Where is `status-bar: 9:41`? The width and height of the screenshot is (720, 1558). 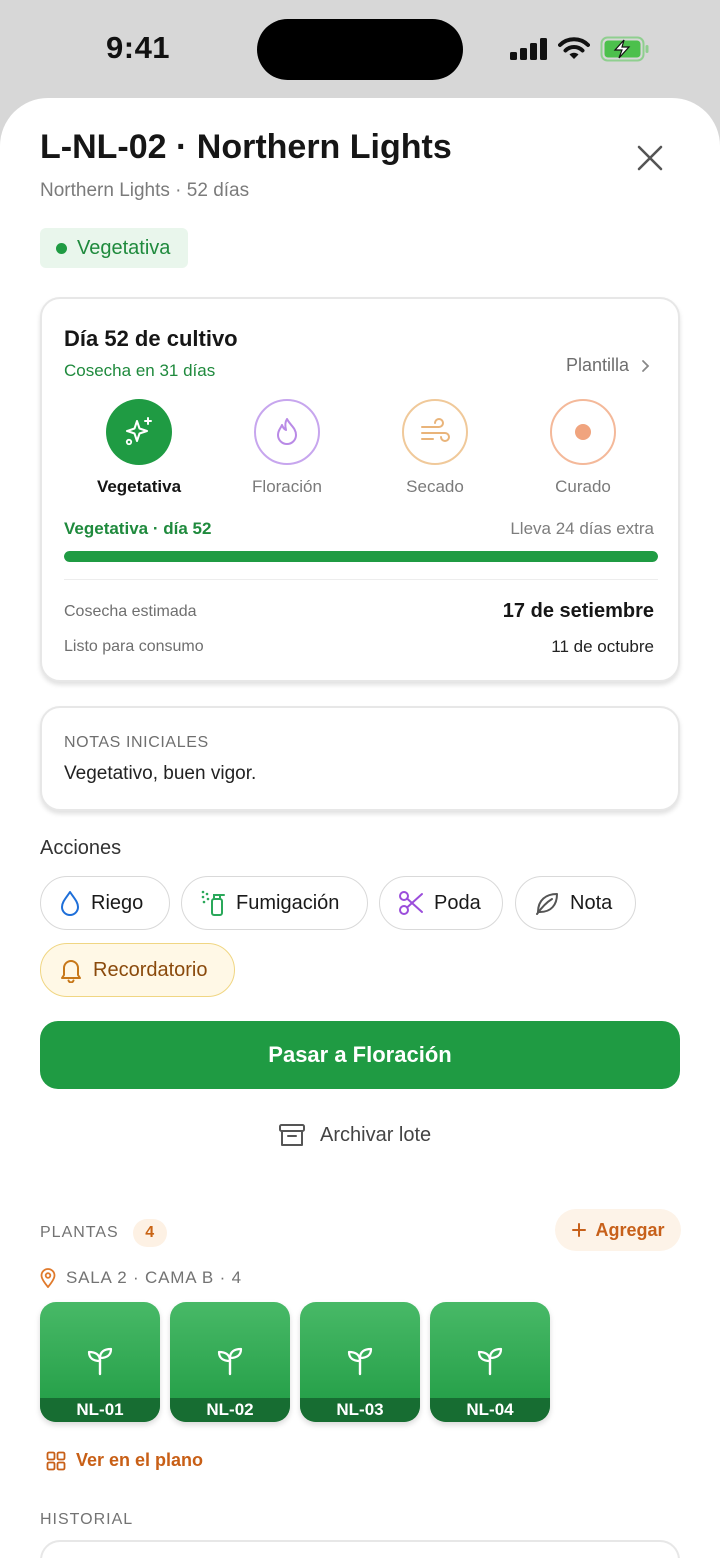
status-bar: 9:41 is located at coordinates (360, 50).